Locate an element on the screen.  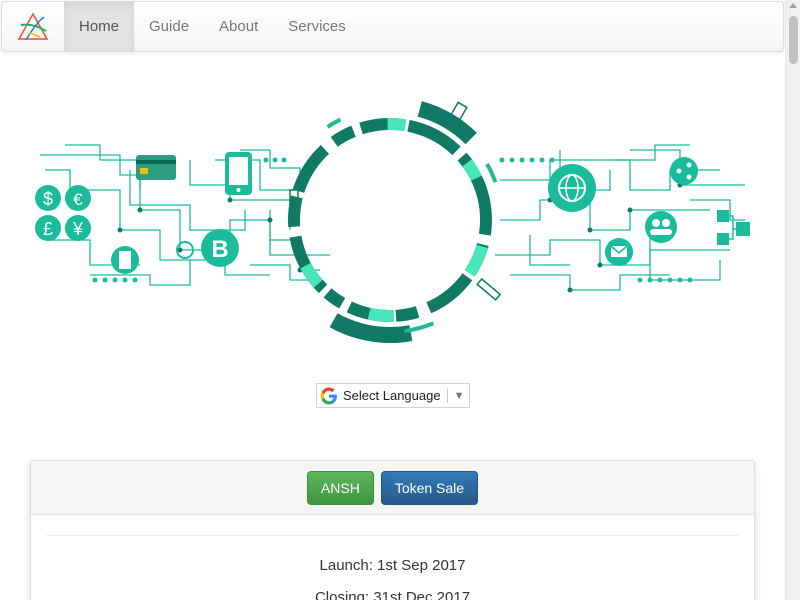
euro-icon: € is located at coordinates (78, 198).